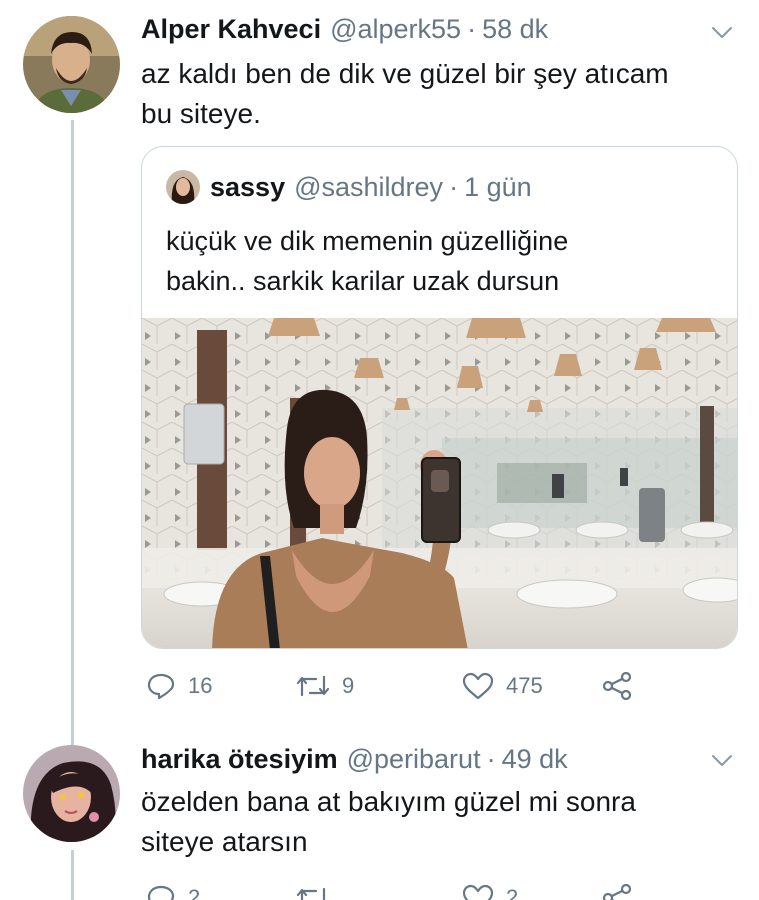  What do you see at coordinates (379, 892) in the screenshot?
I see `retweet-button` at bounding box center [379, 892].